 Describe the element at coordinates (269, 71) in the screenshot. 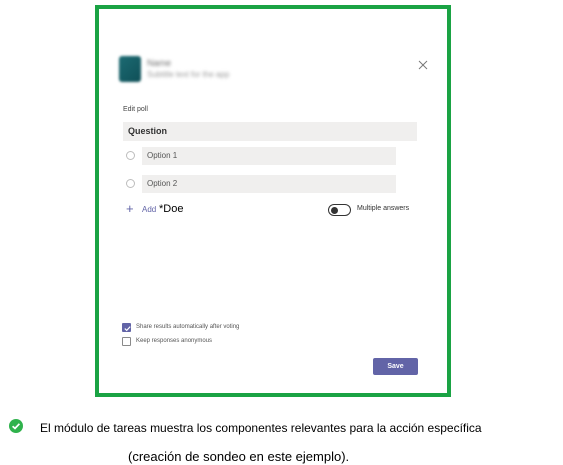

I see `app-header: Name Subtitle text for the app` at that location.